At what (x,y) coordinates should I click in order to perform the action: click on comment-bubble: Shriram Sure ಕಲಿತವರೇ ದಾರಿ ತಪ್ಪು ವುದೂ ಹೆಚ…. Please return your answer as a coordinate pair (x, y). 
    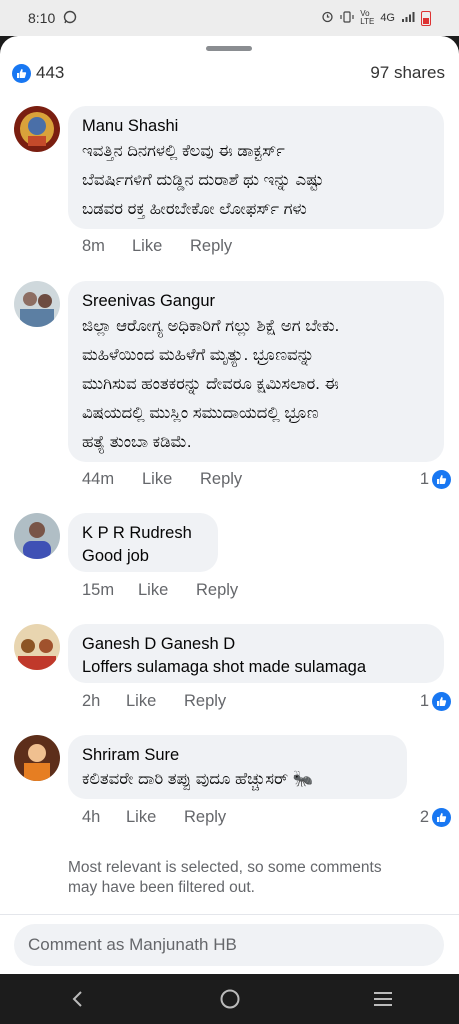
    Looking at the image, I should click on (237, 767).